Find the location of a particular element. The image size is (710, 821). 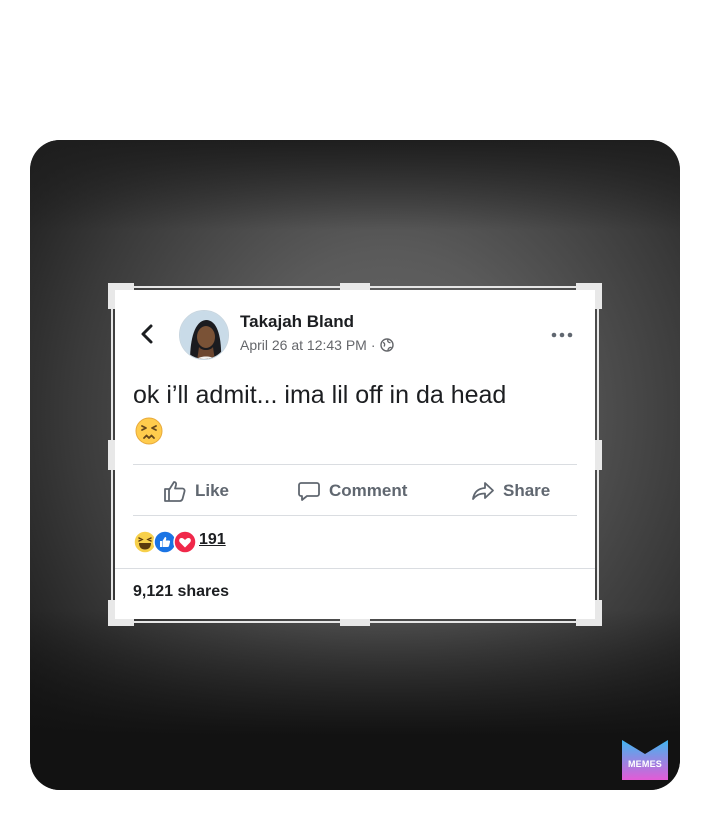

post-timestamp: April 26 at 12:43 PM is located at coordinates (303, 345).